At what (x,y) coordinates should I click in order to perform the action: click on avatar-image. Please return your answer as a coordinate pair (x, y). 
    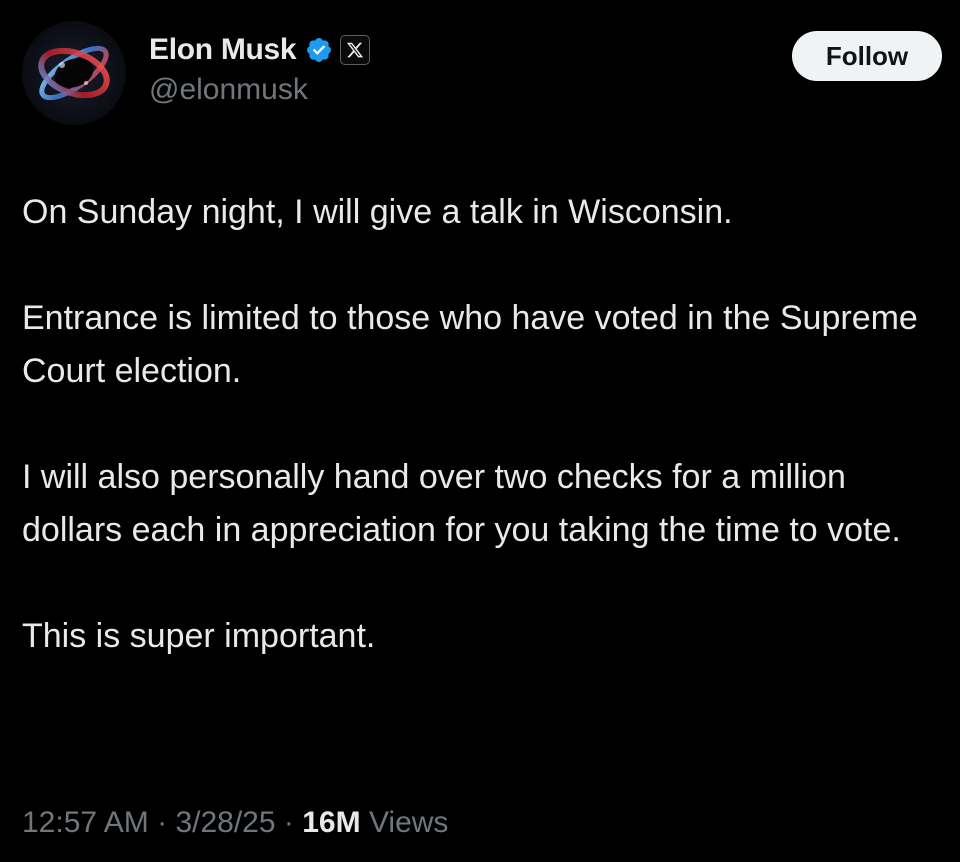
    Looking at the image, I should click on (74, 73).